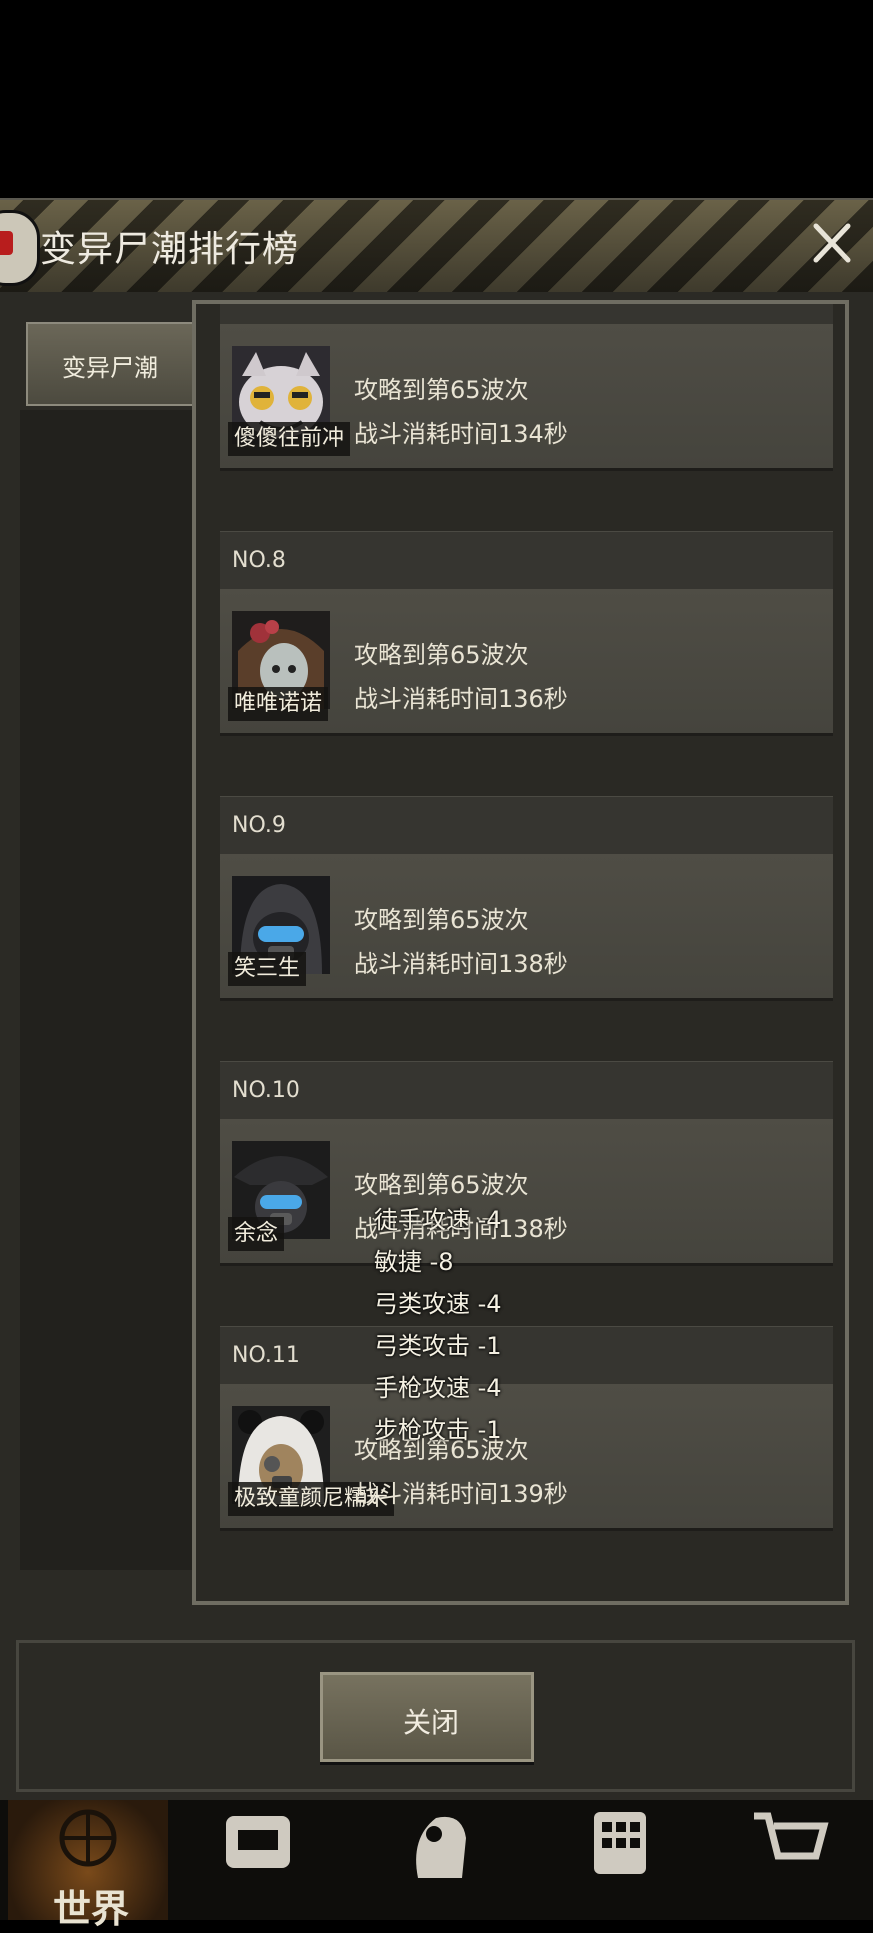  I want to click on rank-number: NO.10, so click(266, 1090).